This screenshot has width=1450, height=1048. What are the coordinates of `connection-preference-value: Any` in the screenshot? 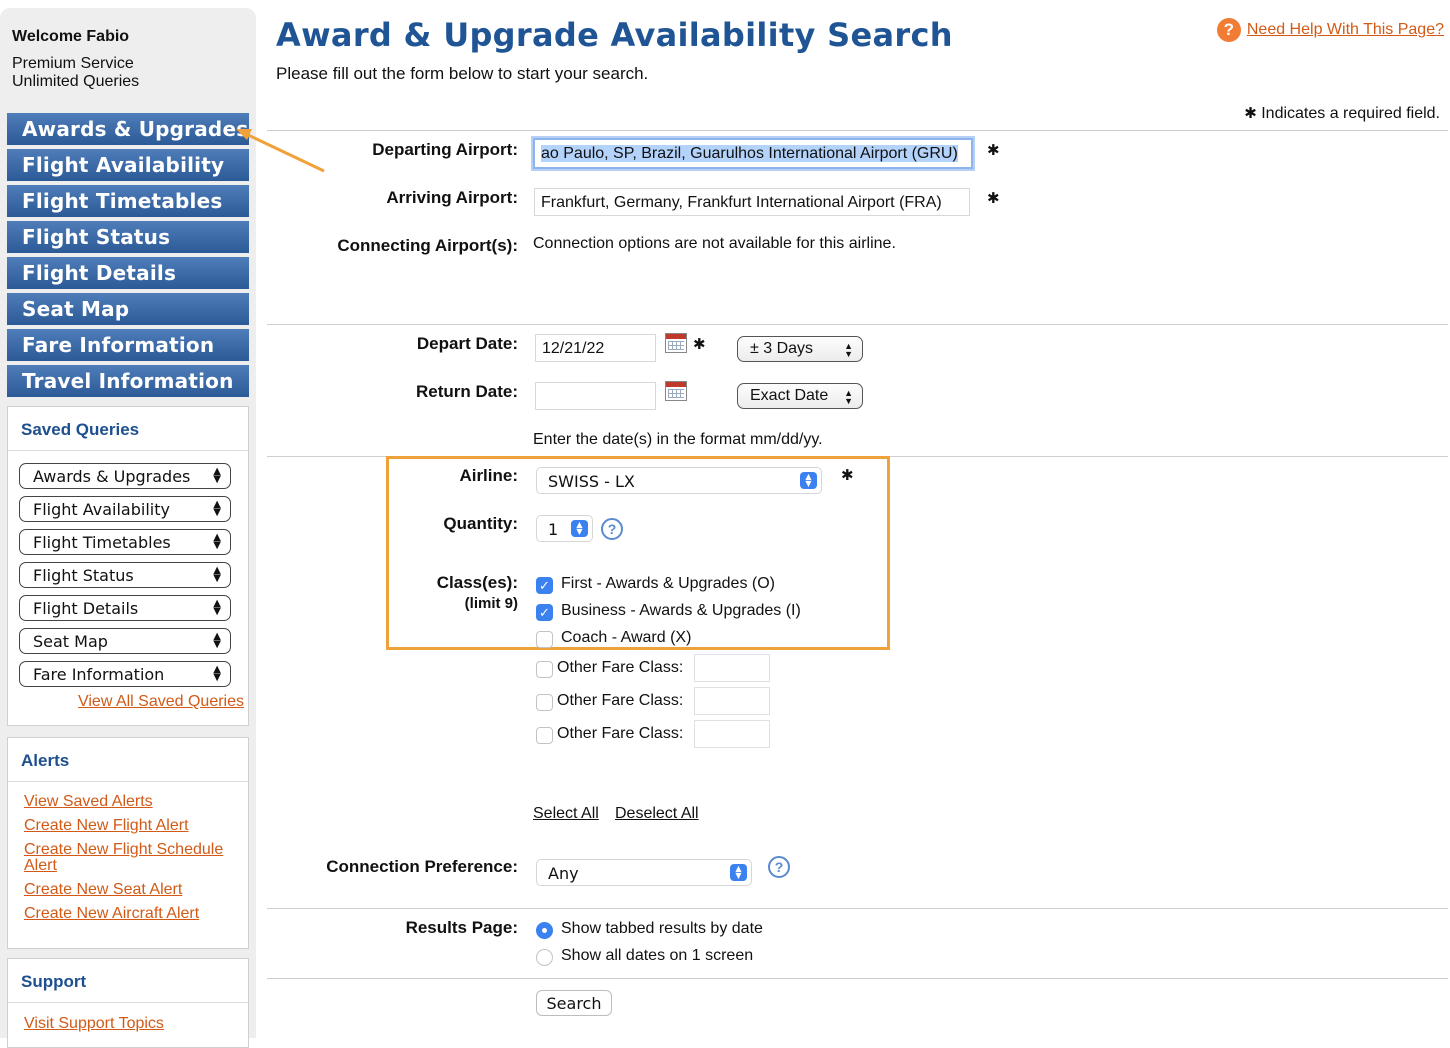 It's located at (563, 873).